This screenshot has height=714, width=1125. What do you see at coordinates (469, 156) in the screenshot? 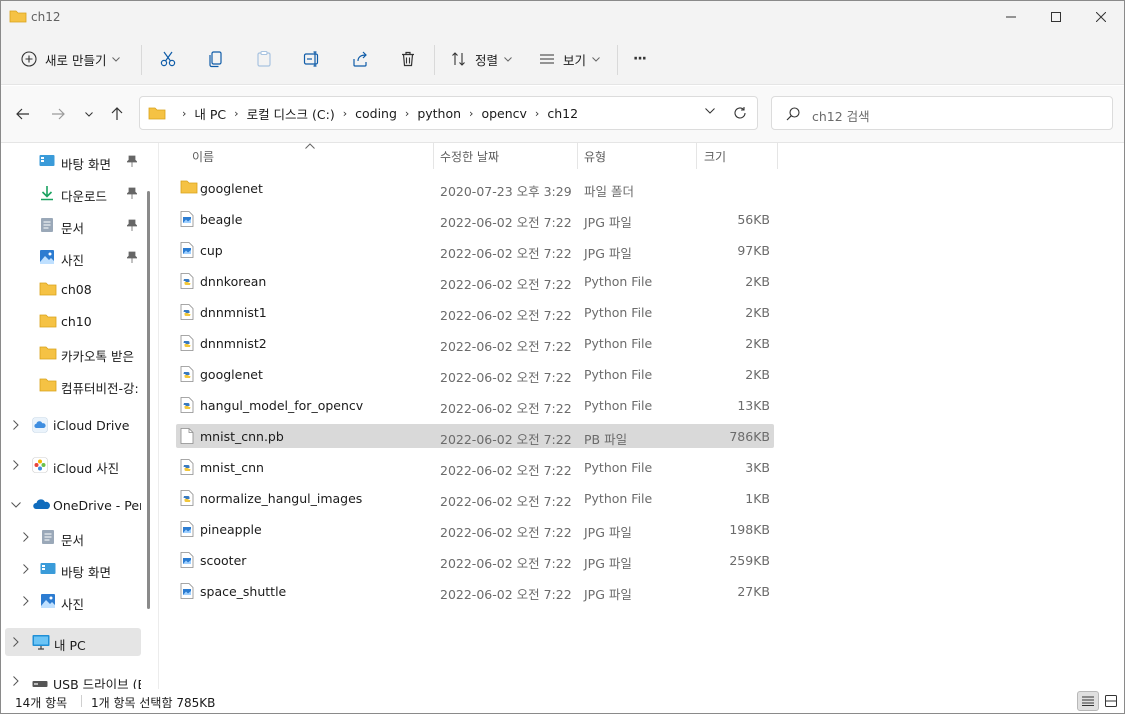
I see `column-header-date: 수정한 날짜` at bounding box center [469, 156].